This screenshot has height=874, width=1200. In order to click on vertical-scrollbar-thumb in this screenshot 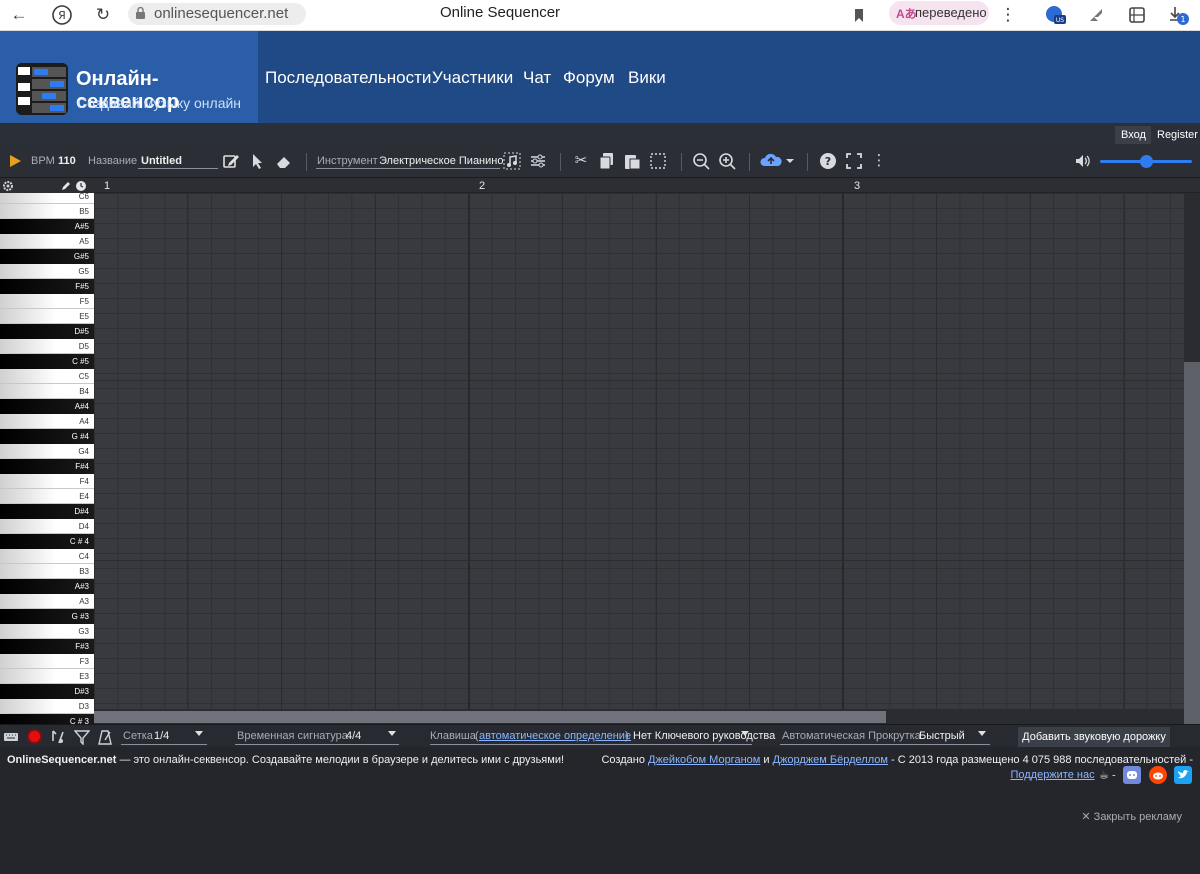, I will do `click(1192, 574)`.